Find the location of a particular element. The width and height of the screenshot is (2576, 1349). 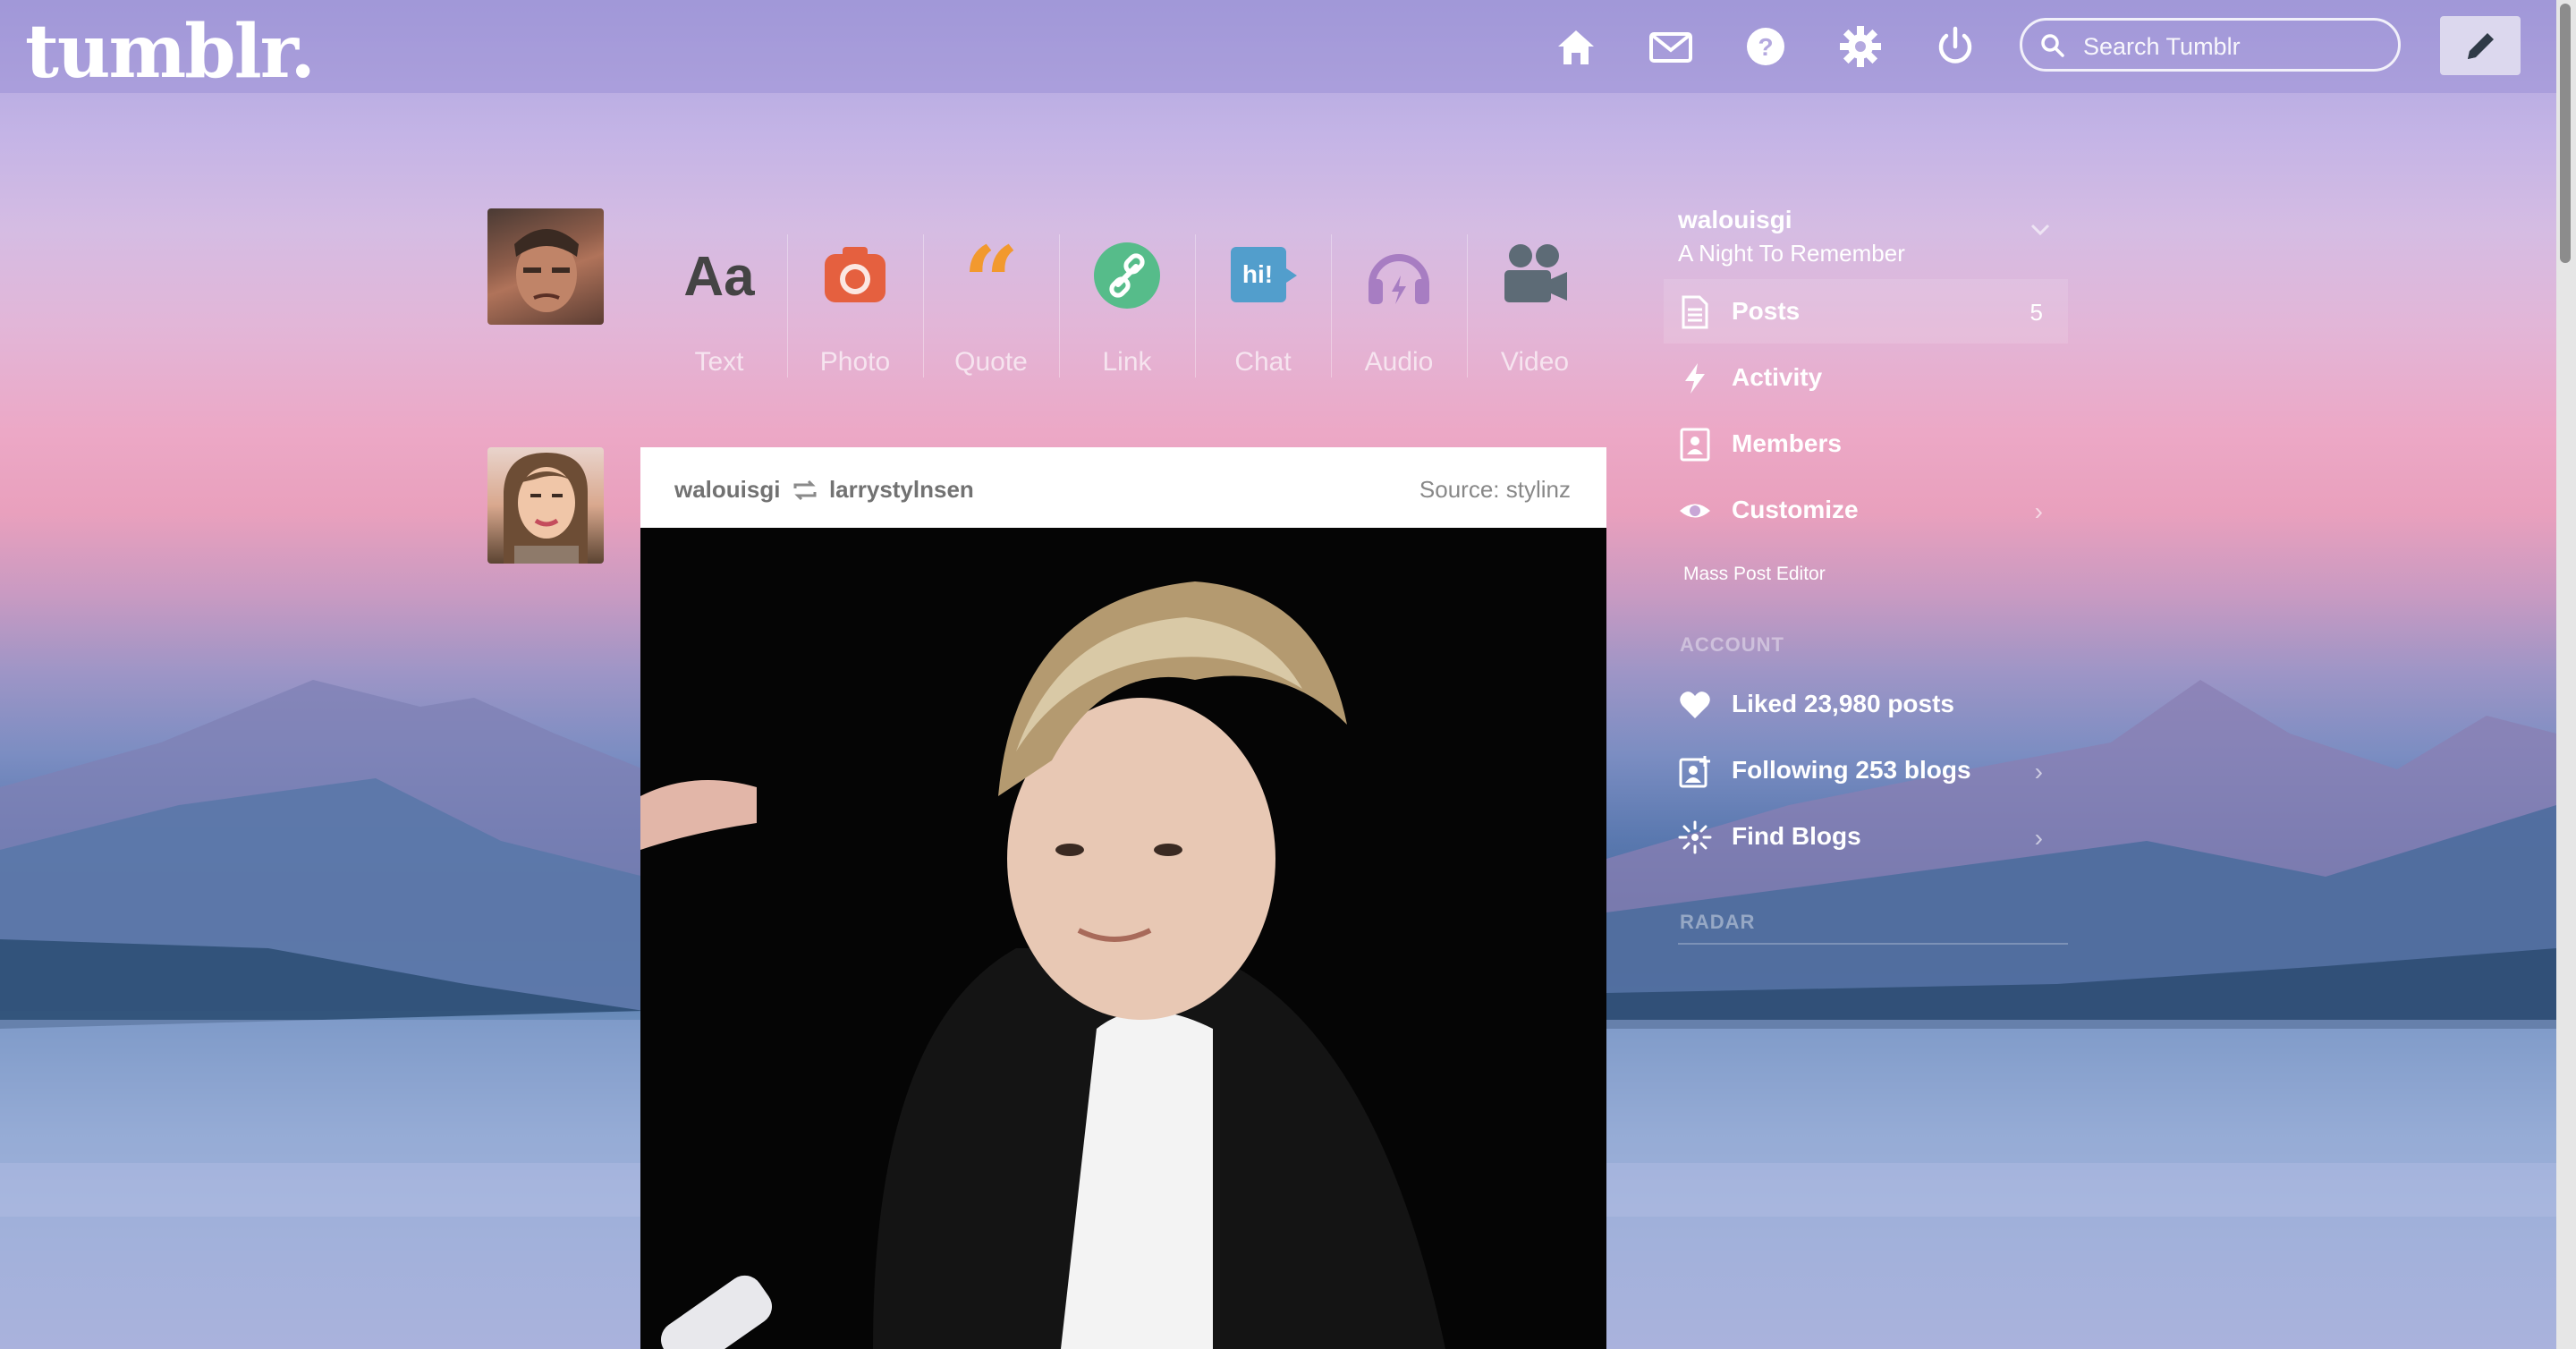

post-type-label: Link is located at coordinates (1127, 362).